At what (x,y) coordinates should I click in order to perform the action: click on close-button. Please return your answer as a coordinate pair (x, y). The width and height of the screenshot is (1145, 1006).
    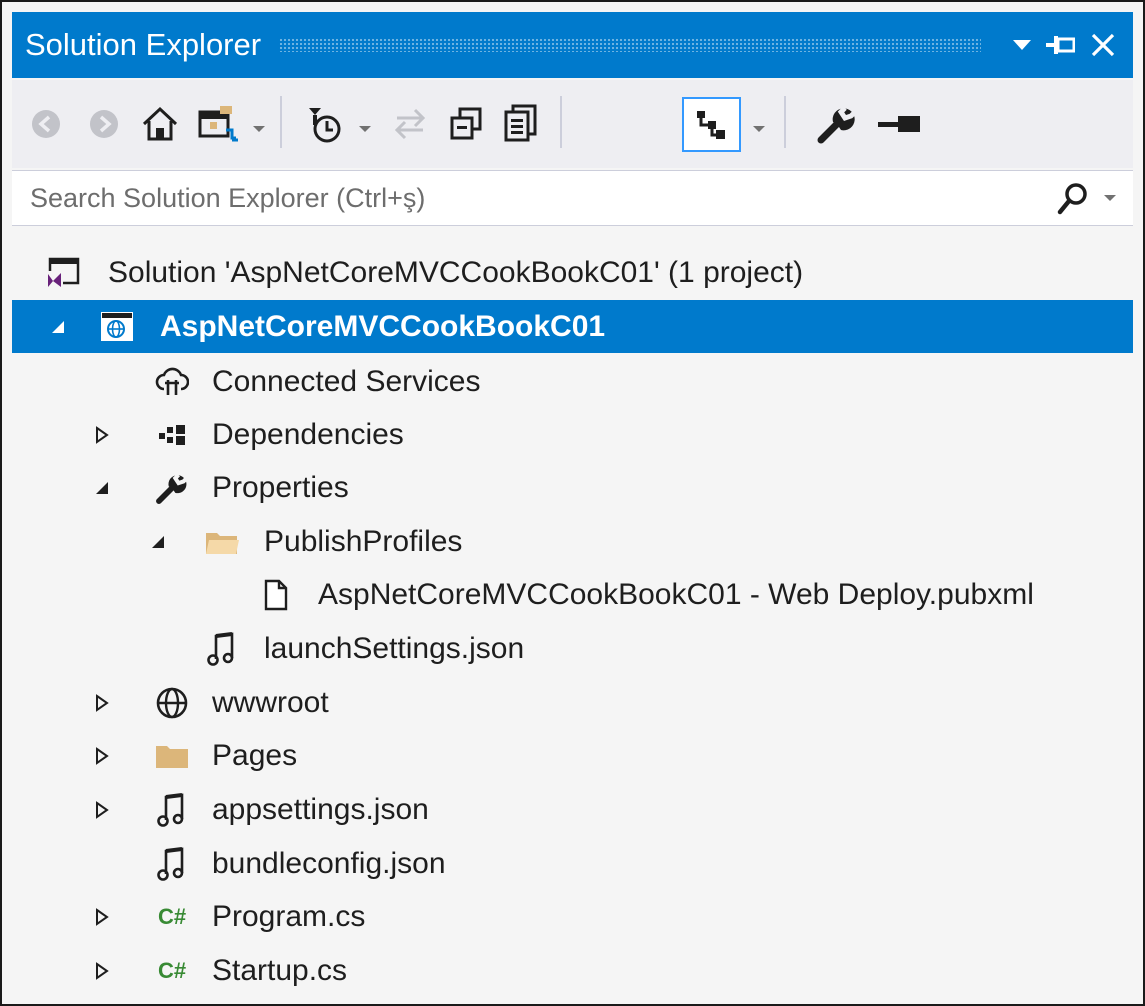
    Looking at the image, I should click on (1103, 45).